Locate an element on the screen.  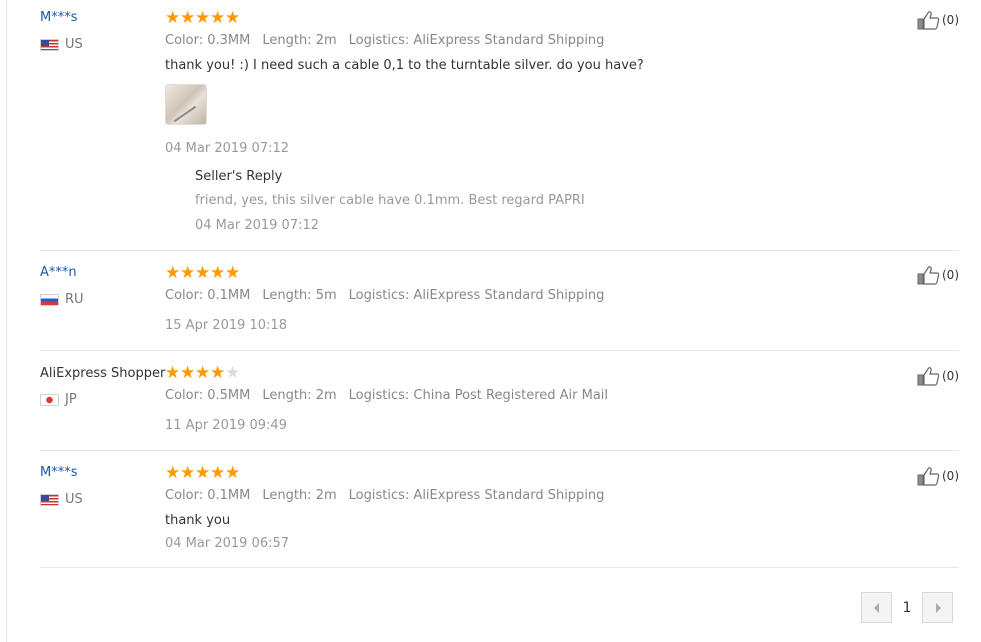
reviewer-country: JP is located at coordinates (58, 399).